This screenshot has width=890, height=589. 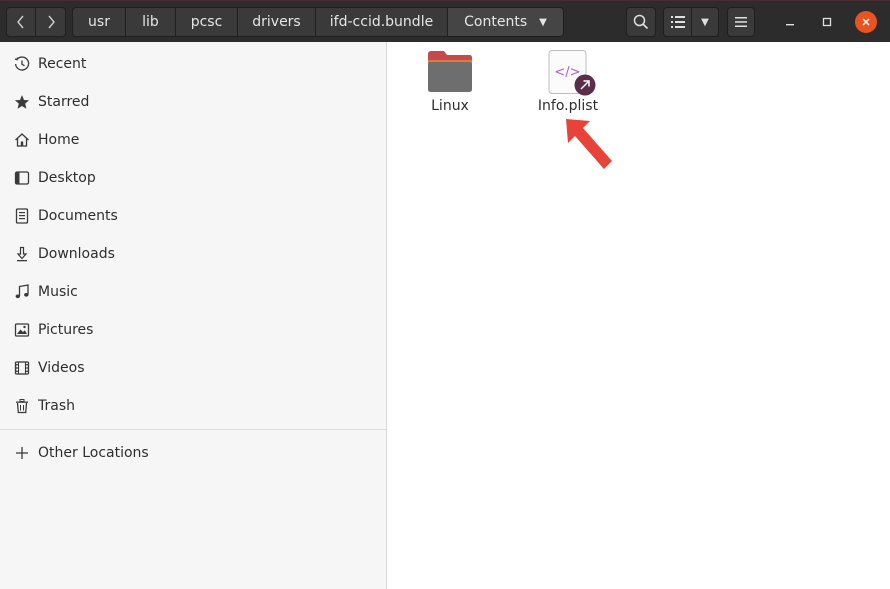 I want to click on close-button, so click(x=866, y=22).